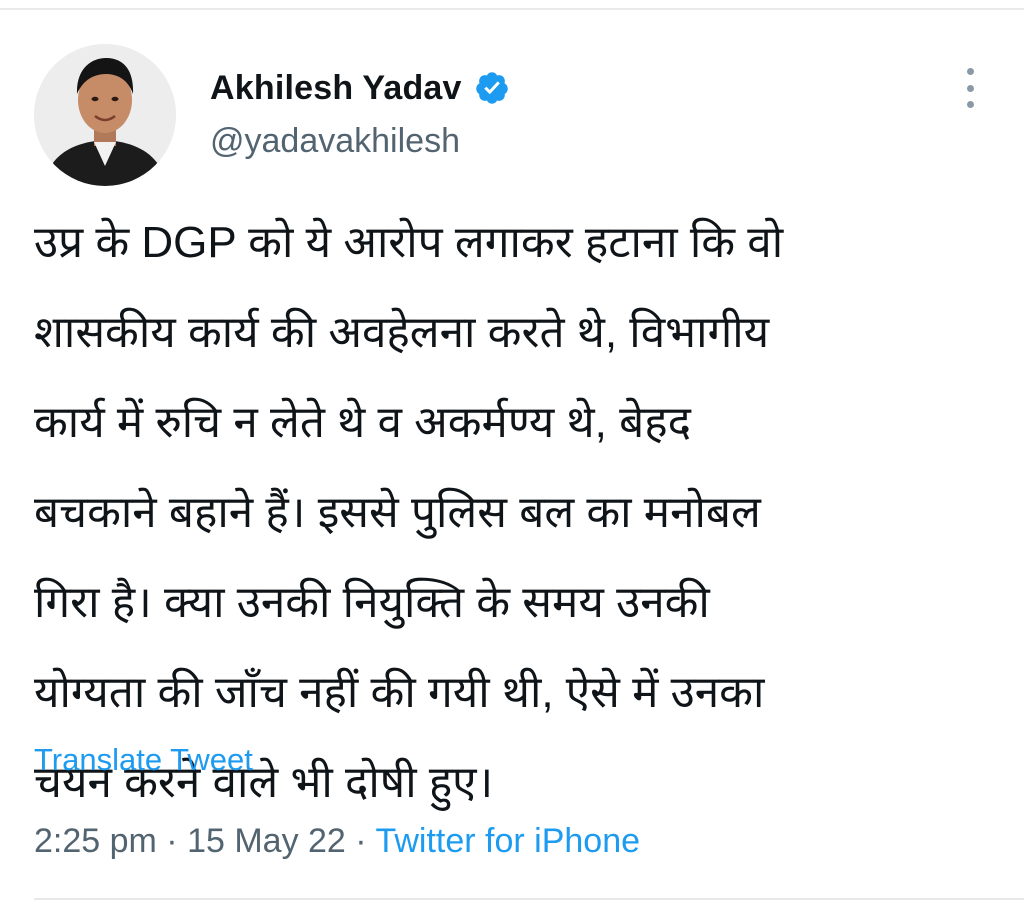  I want to click on bottom-divider, so click(529, 899).